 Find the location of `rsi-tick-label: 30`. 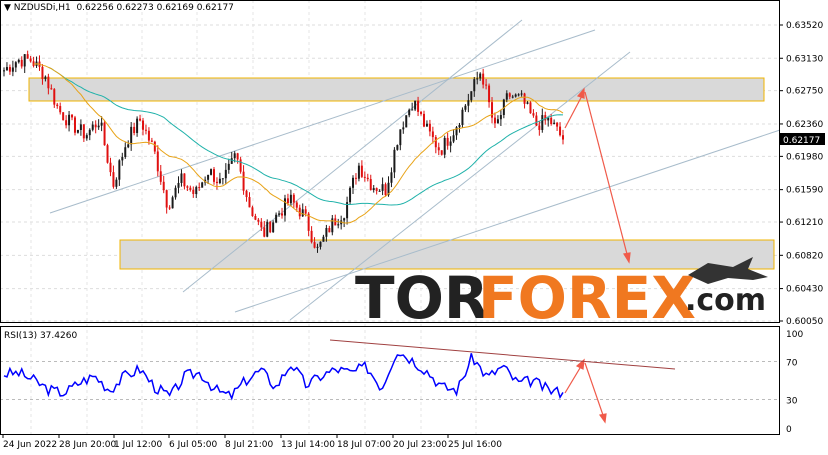

rsi-tick-label: 30 is located at coordinates (792, 402).